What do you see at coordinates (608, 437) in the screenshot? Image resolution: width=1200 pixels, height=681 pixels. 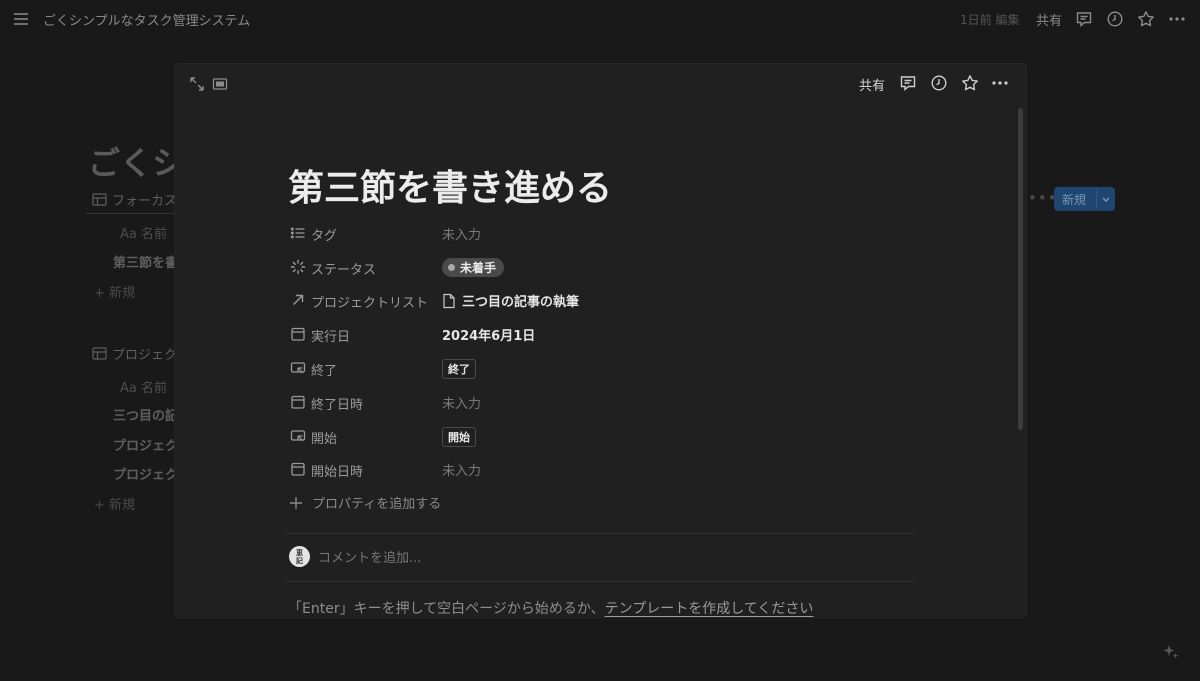 I see `property-row-start: 開始 開始` at bounding box center [608, 437].